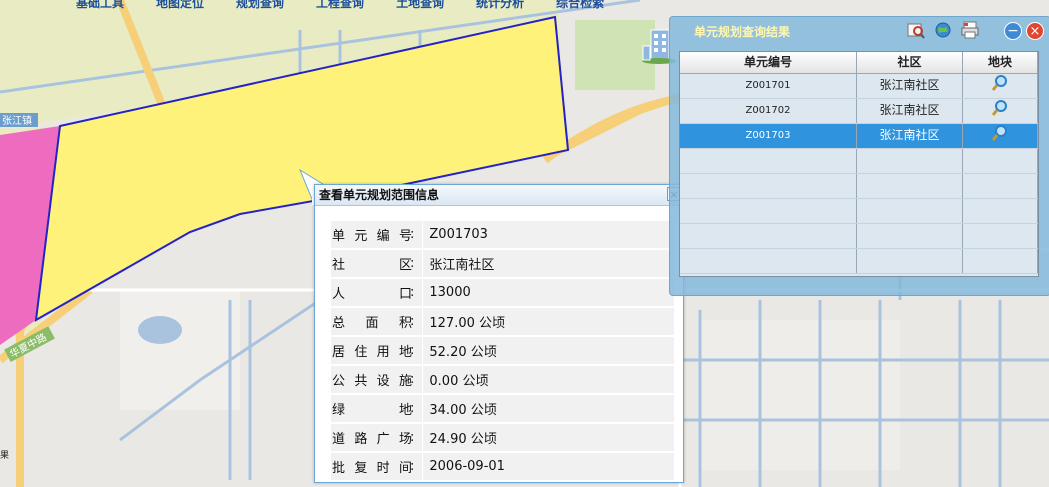 The height and width of the screenshot is (487, 1049). I want to click on info-value: 张江南社区, so click(548, 263).